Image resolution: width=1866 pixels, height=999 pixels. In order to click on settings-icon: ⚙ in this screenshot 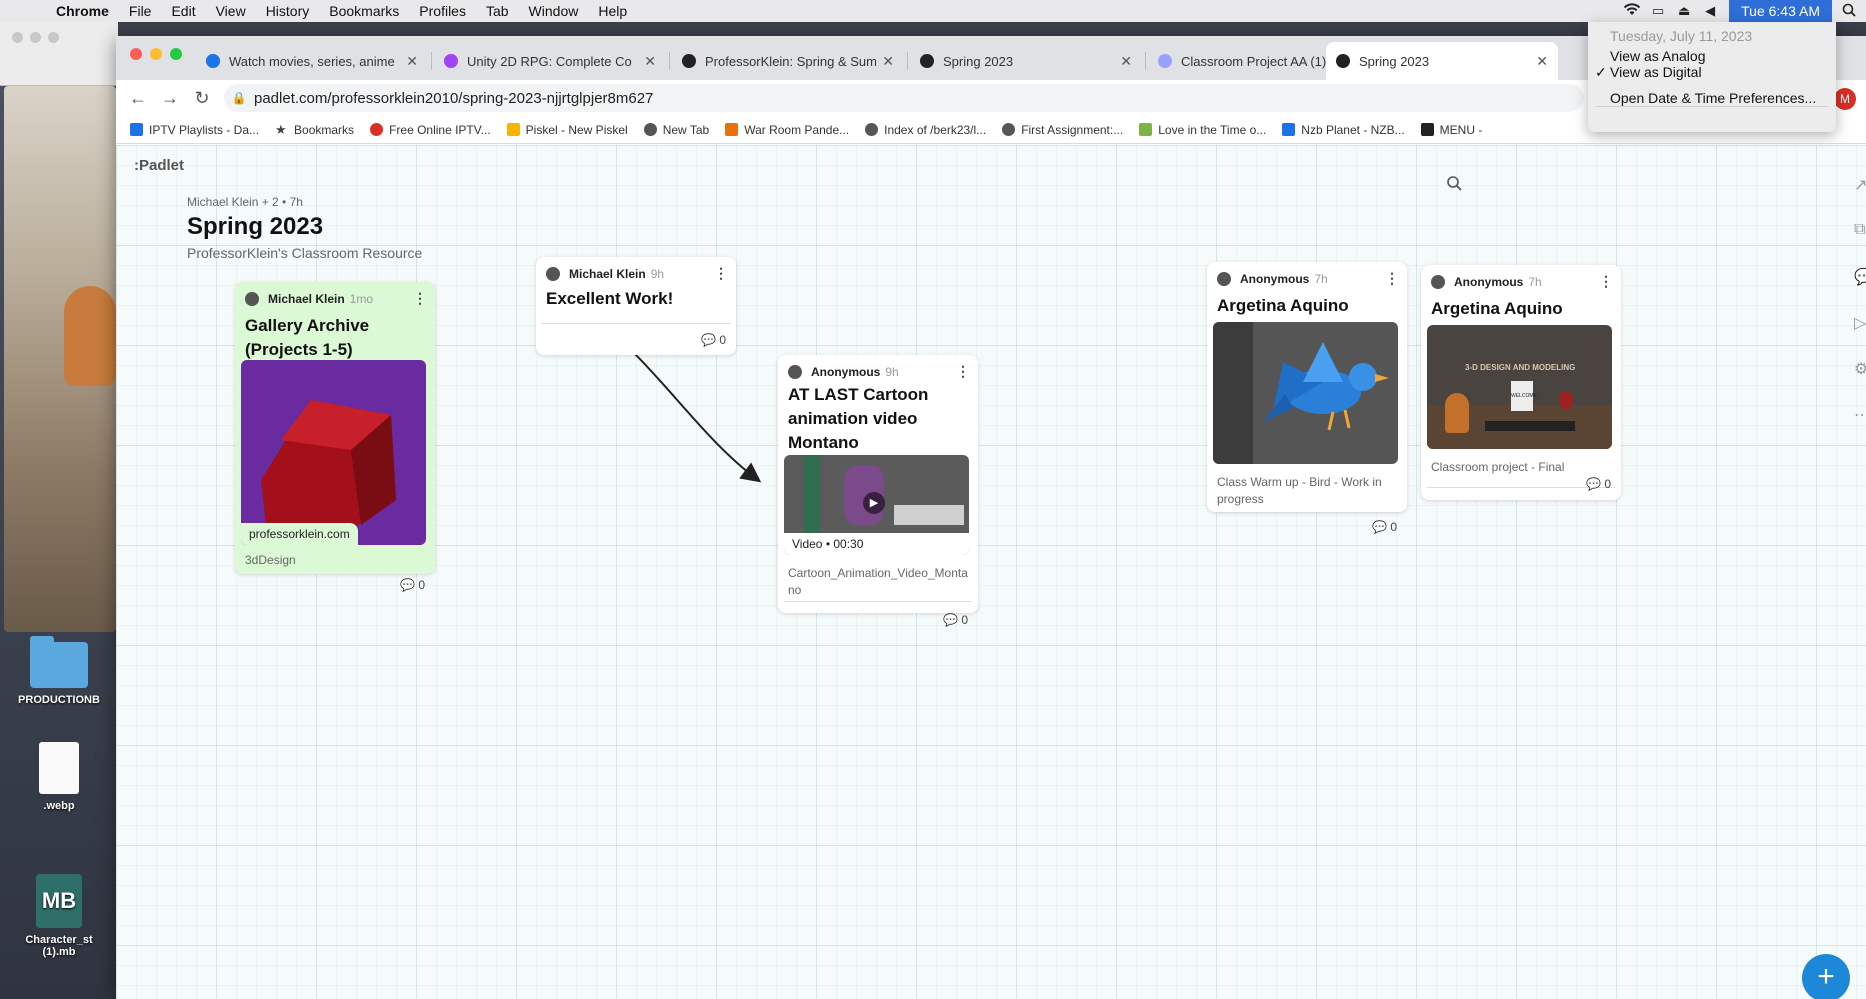, I will do `click(1860, 382)`.